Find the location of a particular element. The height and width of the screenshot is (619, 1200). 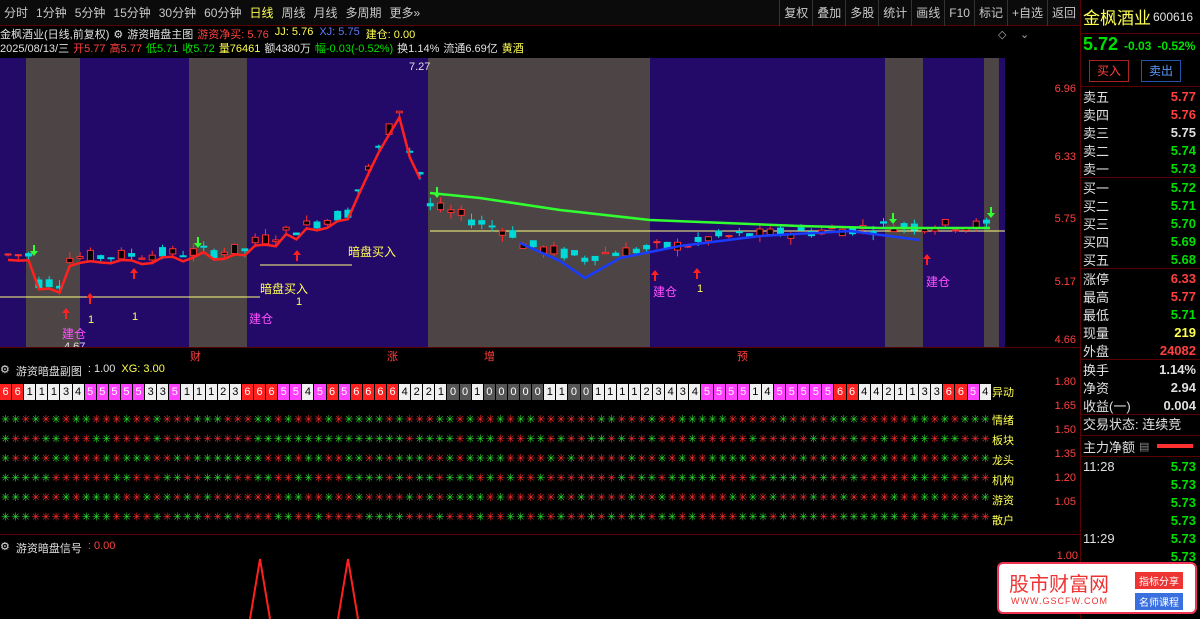

jiancang-label: 建仓 is located at coordinates (665, 292).